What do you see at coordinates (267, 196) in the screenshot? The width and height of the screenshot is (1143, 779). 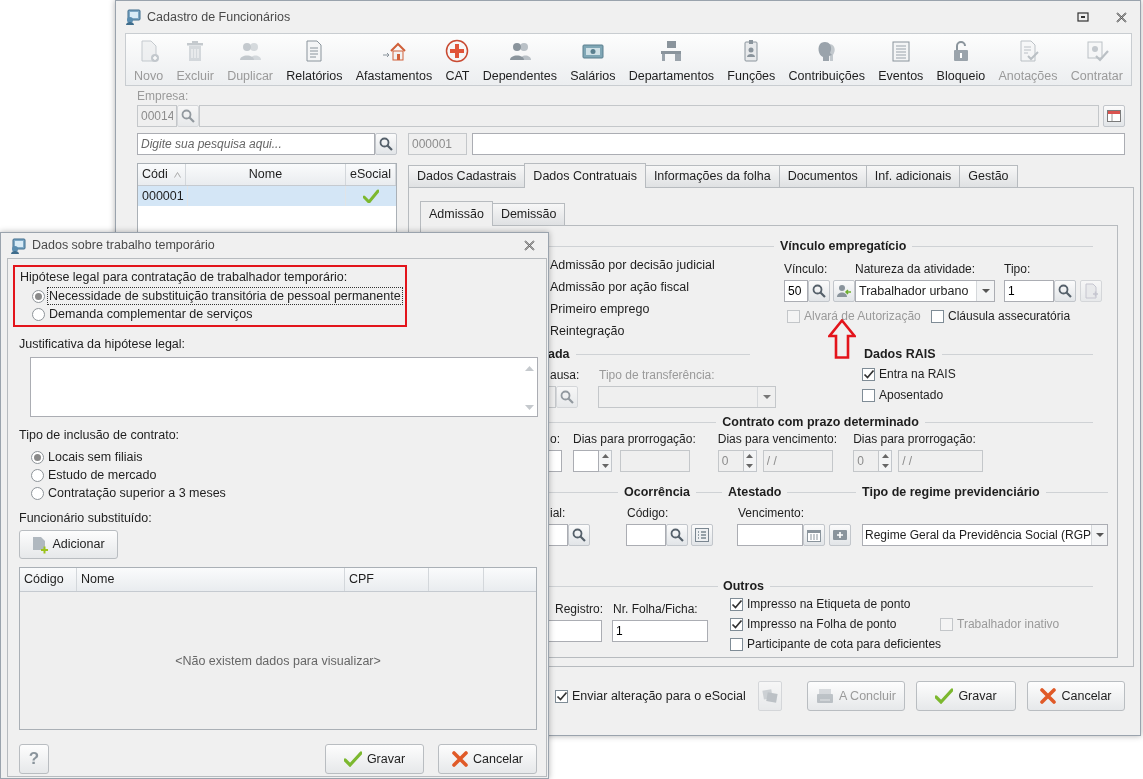 I see `list-row: 000001` at bounding box center [267, 196].